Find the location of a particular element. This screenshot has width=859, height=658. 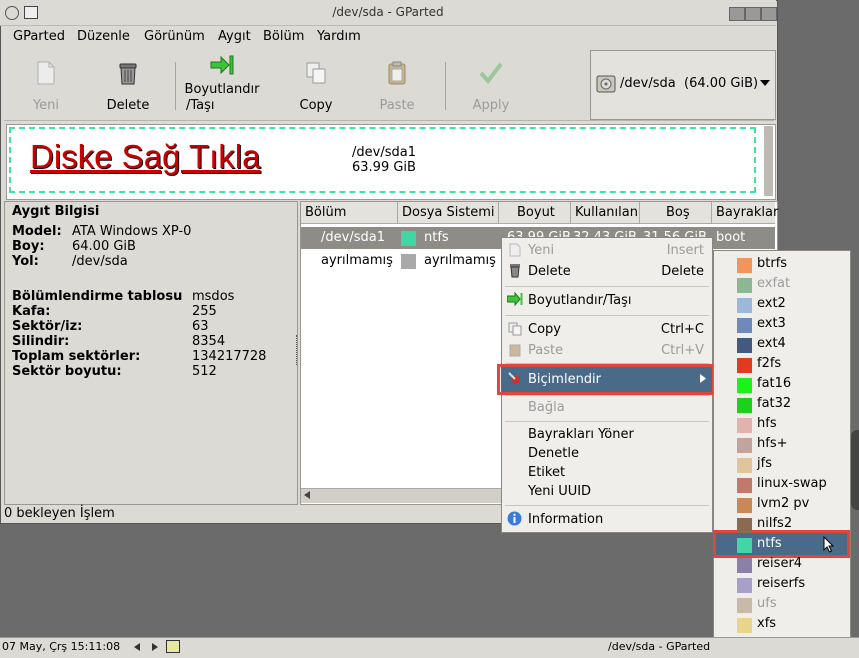

fs-item-ext4: ext4 is located at coordinates (791, 345).